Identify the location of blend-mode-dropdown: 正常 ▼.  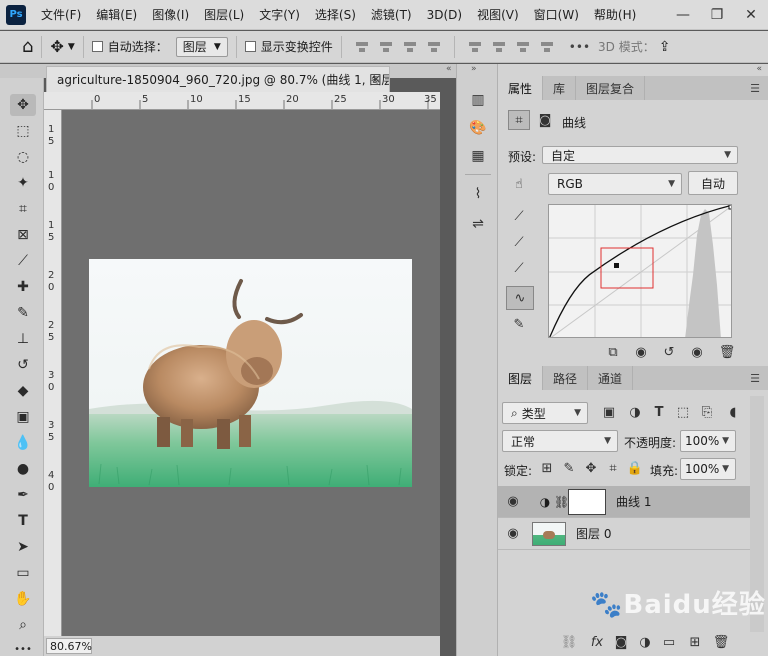
(560, 441).